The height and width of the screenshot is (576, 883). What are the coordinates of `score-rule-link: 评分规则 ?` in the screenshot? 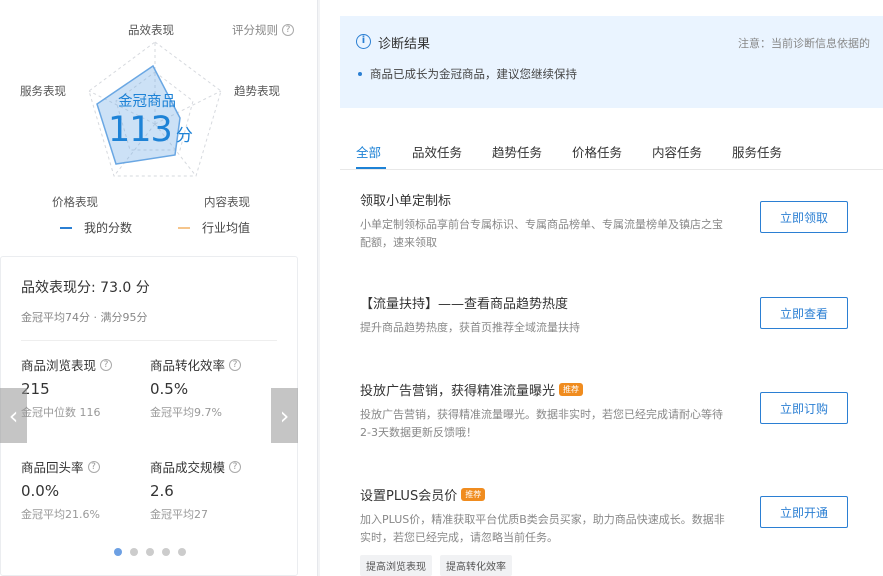 It's located at (263, 30).